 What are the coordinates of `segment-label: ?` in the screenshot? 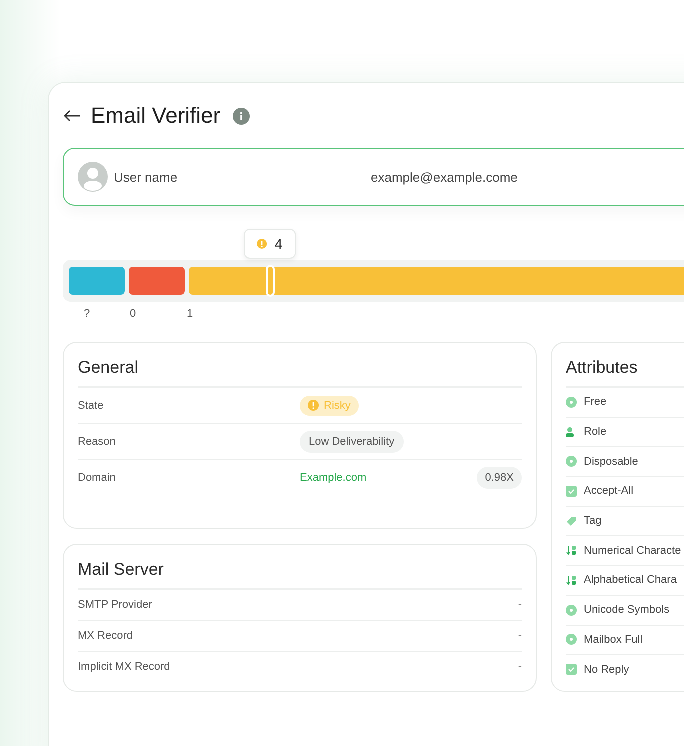 It's located at (88, 314).